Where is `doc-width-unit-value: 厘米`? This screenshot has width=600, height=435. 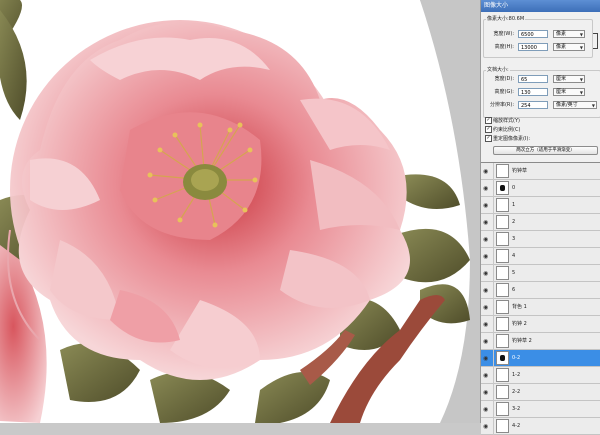 doc-width-unit-value: 厘米 is located at coordinates (561, 79).